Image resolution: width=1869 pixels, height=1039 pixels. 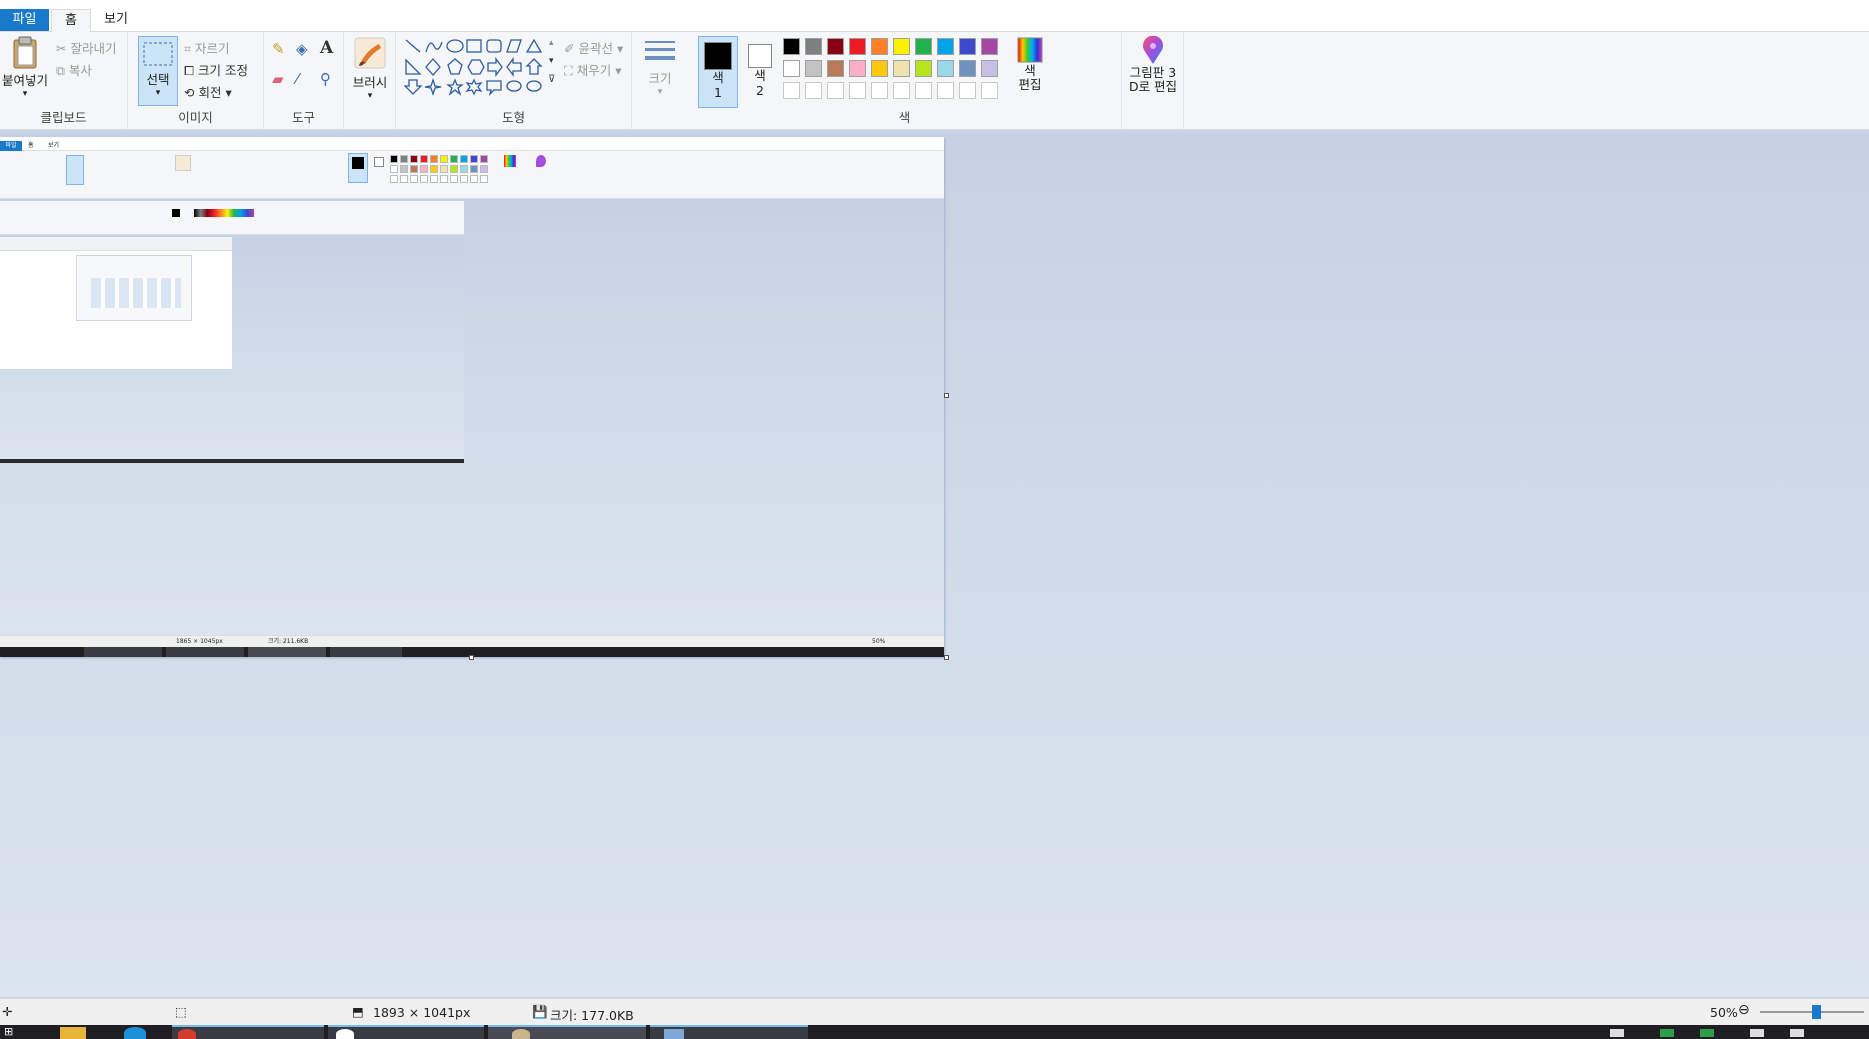 I want to click on shapes-gallery, so click(x=484, y=68).